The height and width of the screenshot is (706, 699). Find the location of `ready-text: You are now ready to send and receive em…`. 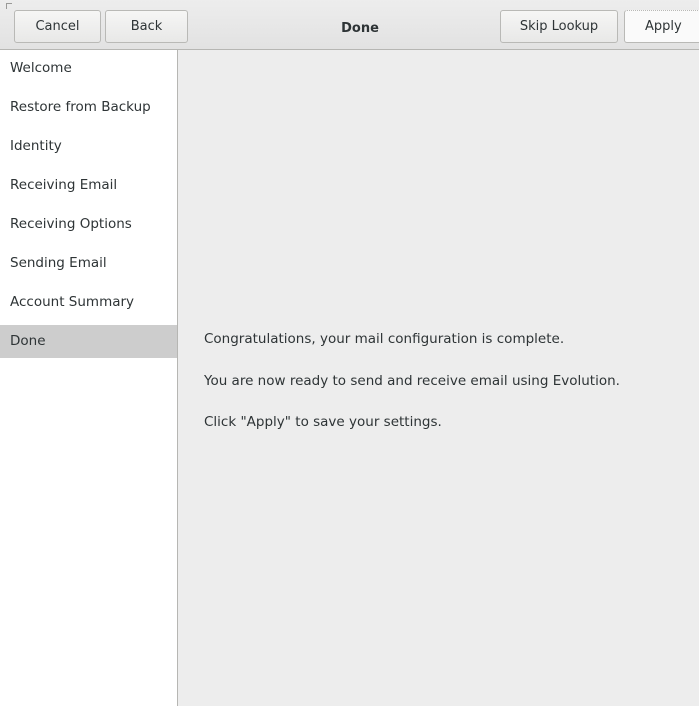

ready-text: You are now ready to send and receive em… is located at coordinates (412, 381).